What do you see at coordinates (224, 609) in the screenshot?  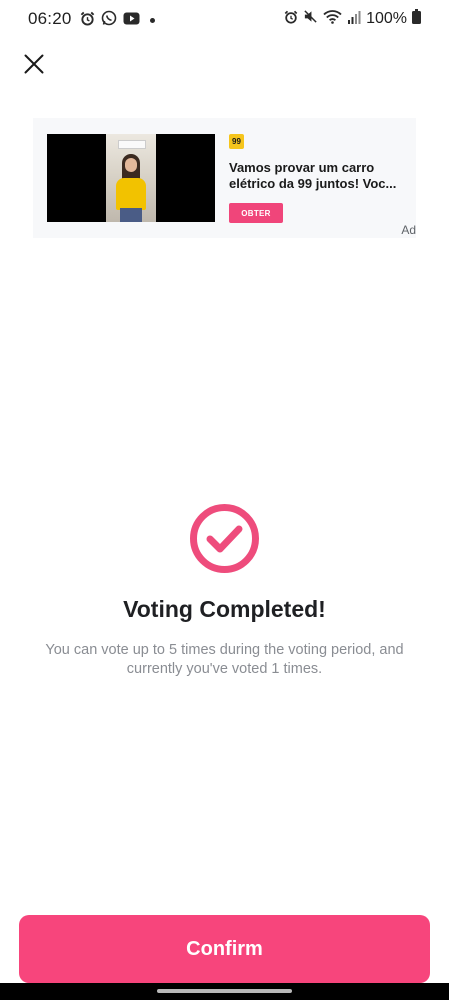 I see `page-title: Voting Completed!` at bounding box center [224, 609].